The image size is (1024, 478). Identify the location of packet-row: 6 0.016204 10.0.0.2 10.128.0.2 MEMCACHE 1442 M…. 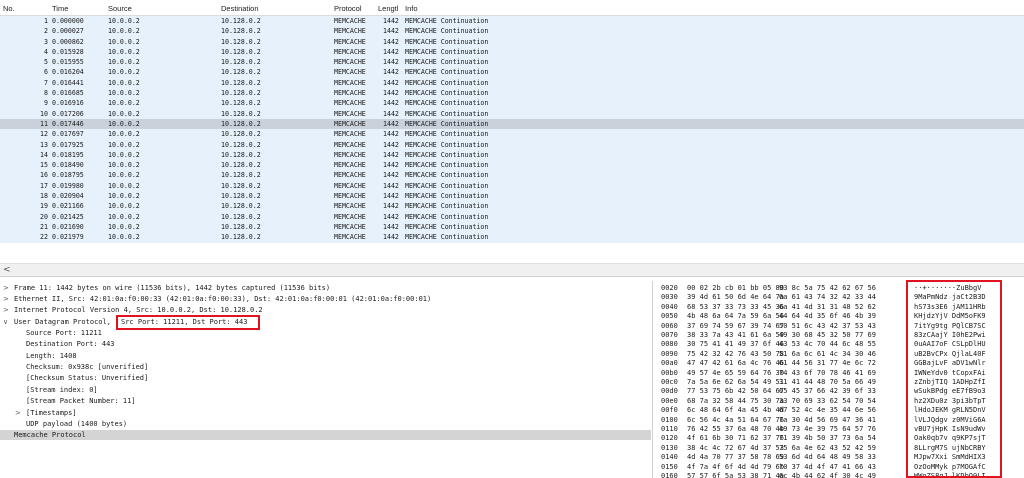
(512, 72).